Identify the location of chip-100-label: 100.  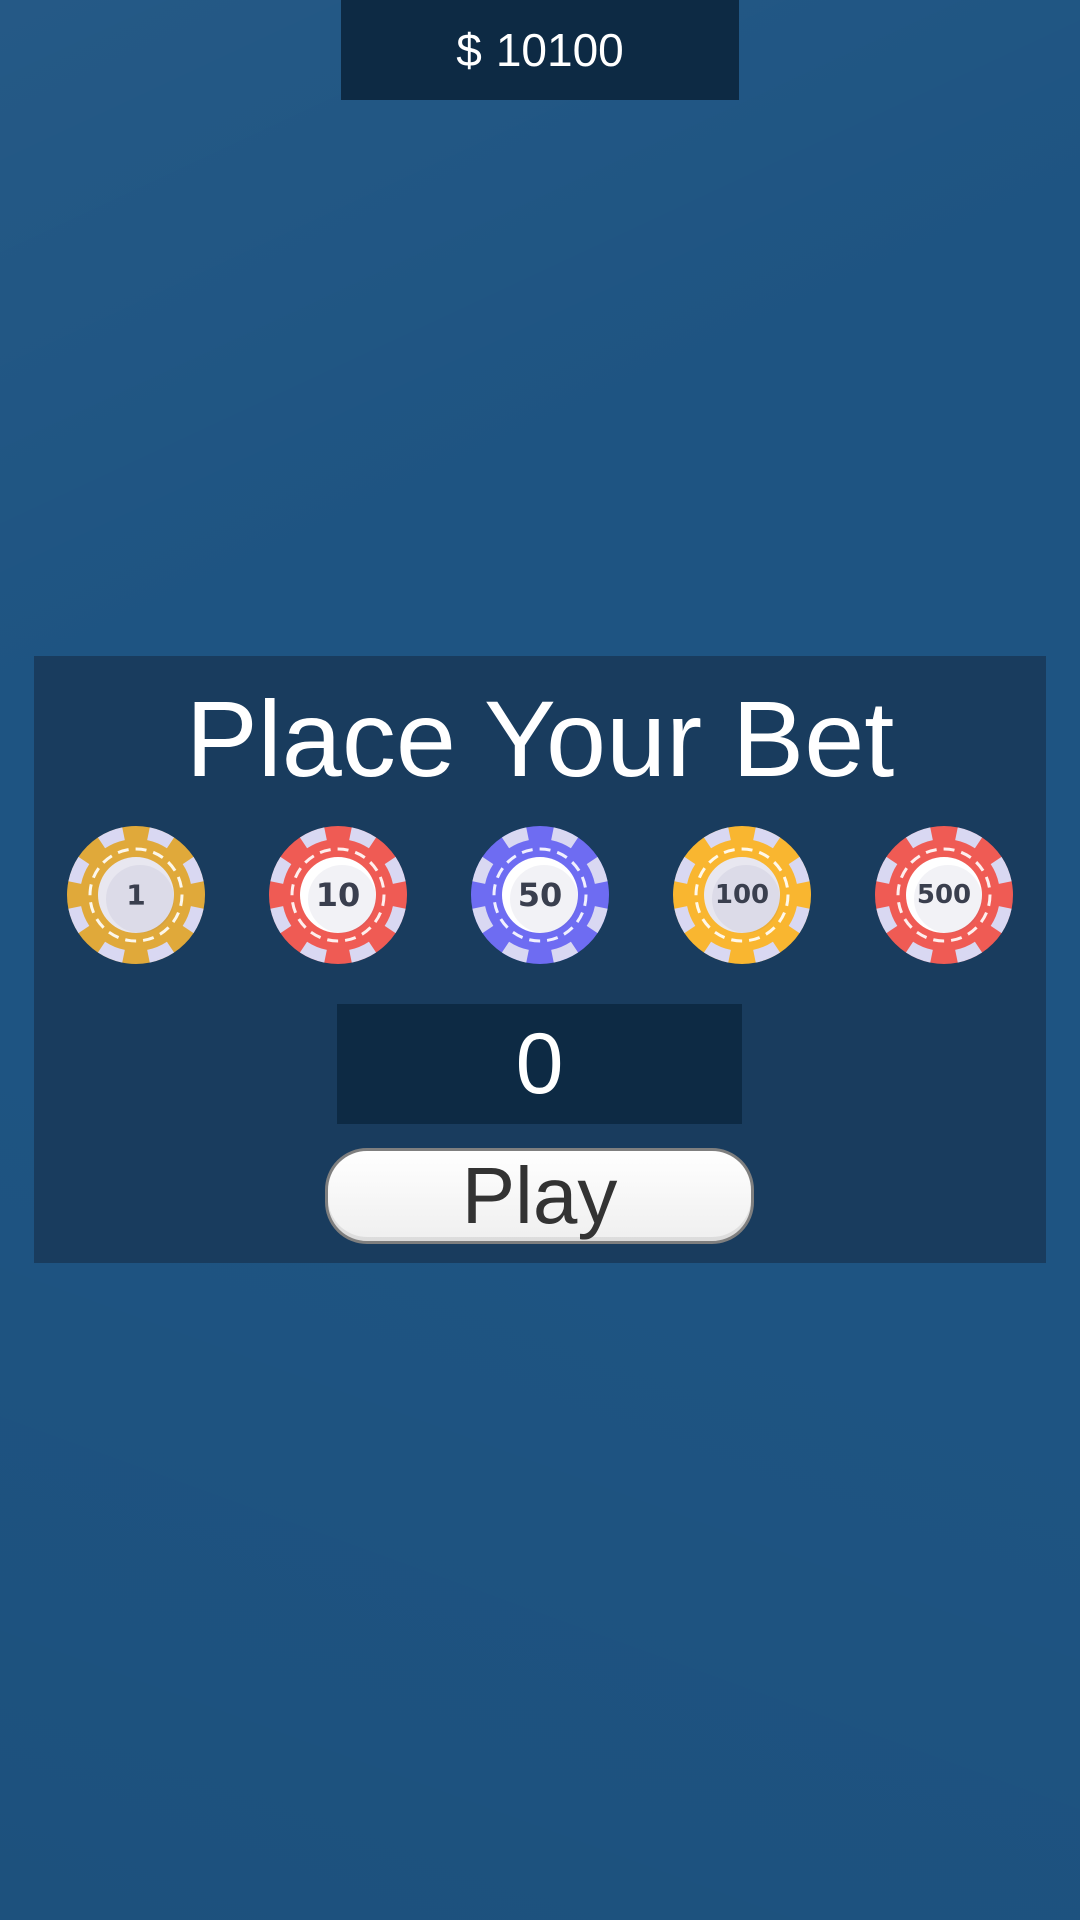
(742, 895).